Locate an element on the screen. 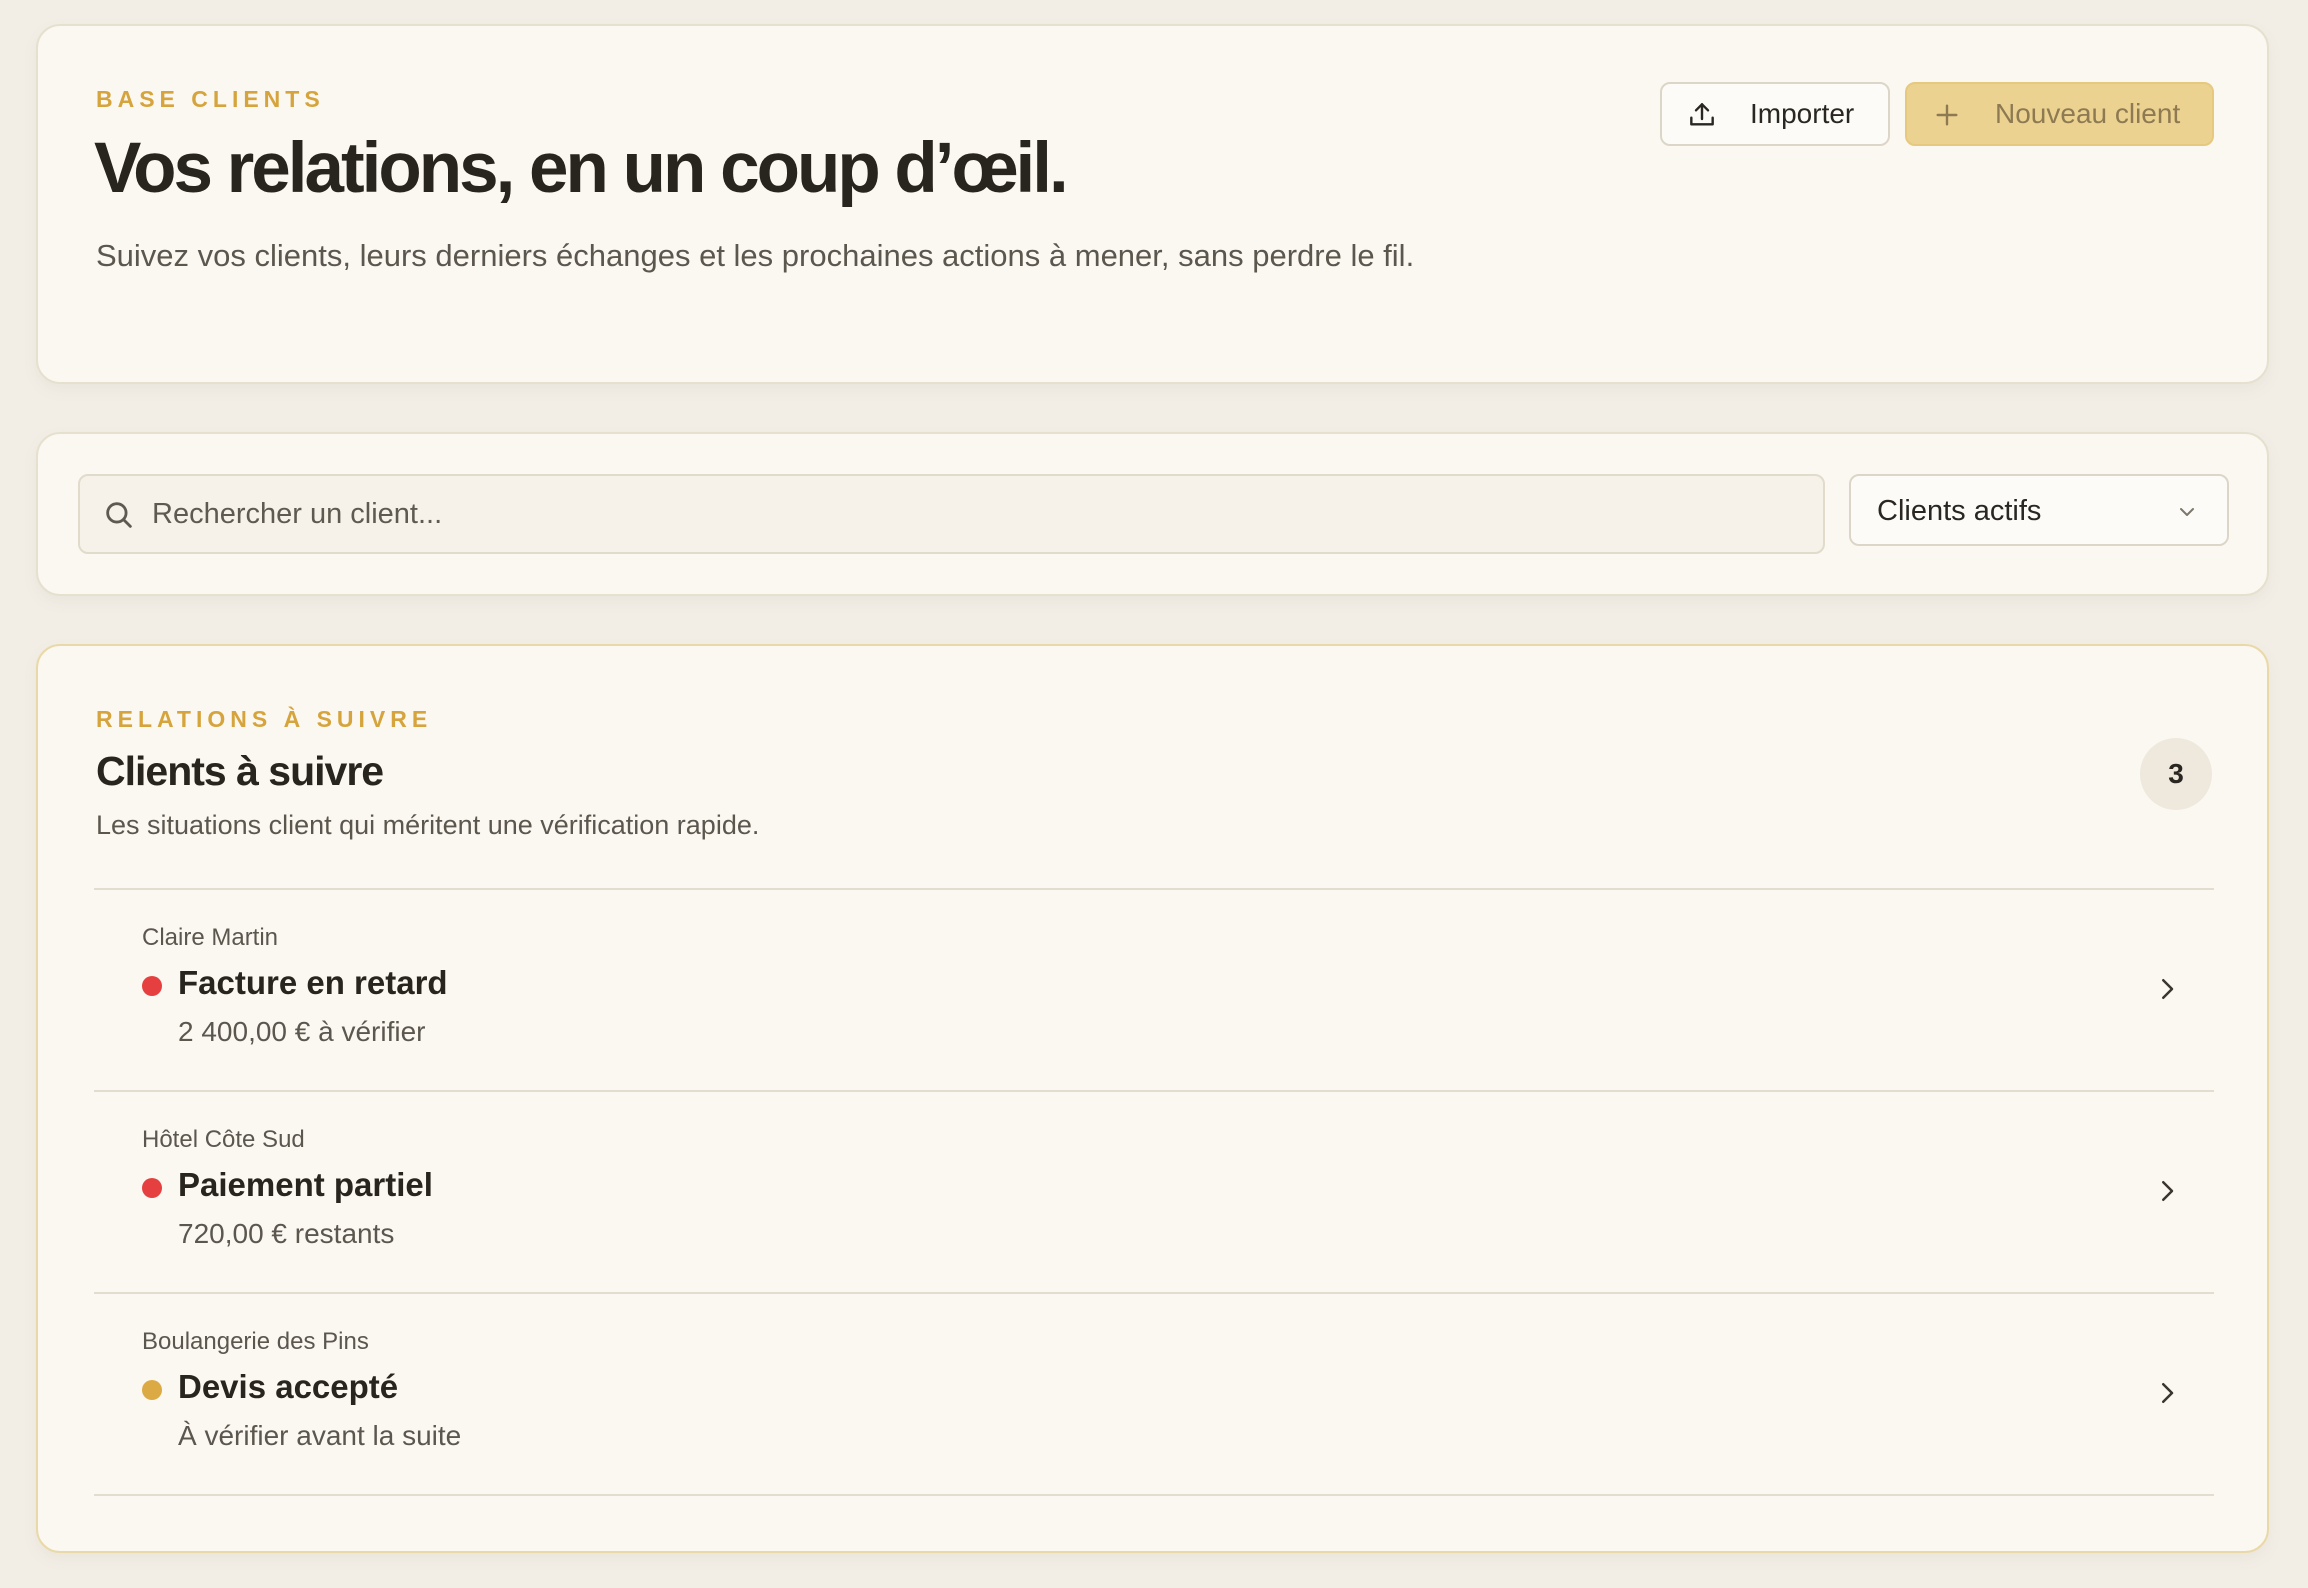  client-status-select: Clients actifs is located at coordinates (2039, 510).